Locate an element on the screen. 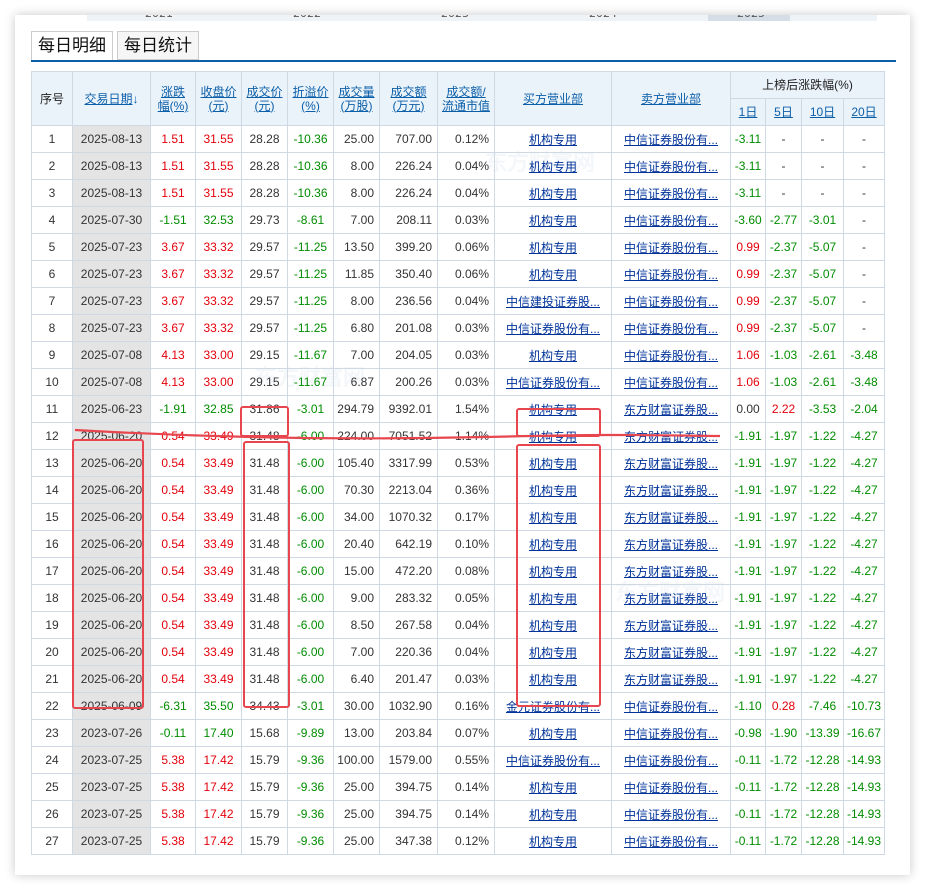  col-header-after-5d: 5日 is located at coordinates (783, 112).